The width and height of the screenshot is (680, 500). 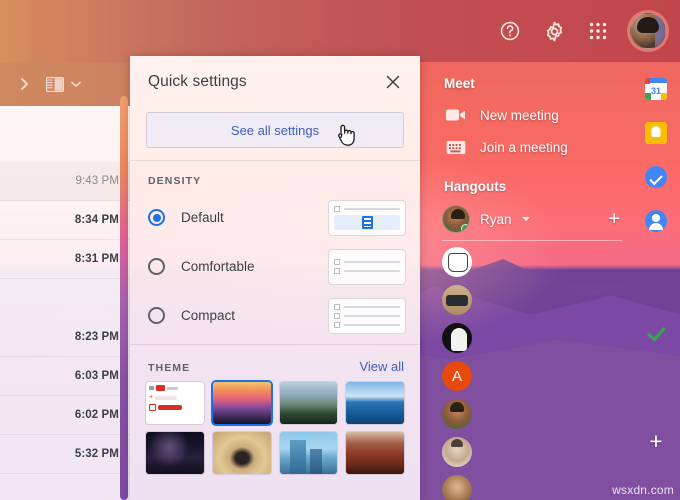 I want to click on density-preview-default, so click(x=367, y=217).